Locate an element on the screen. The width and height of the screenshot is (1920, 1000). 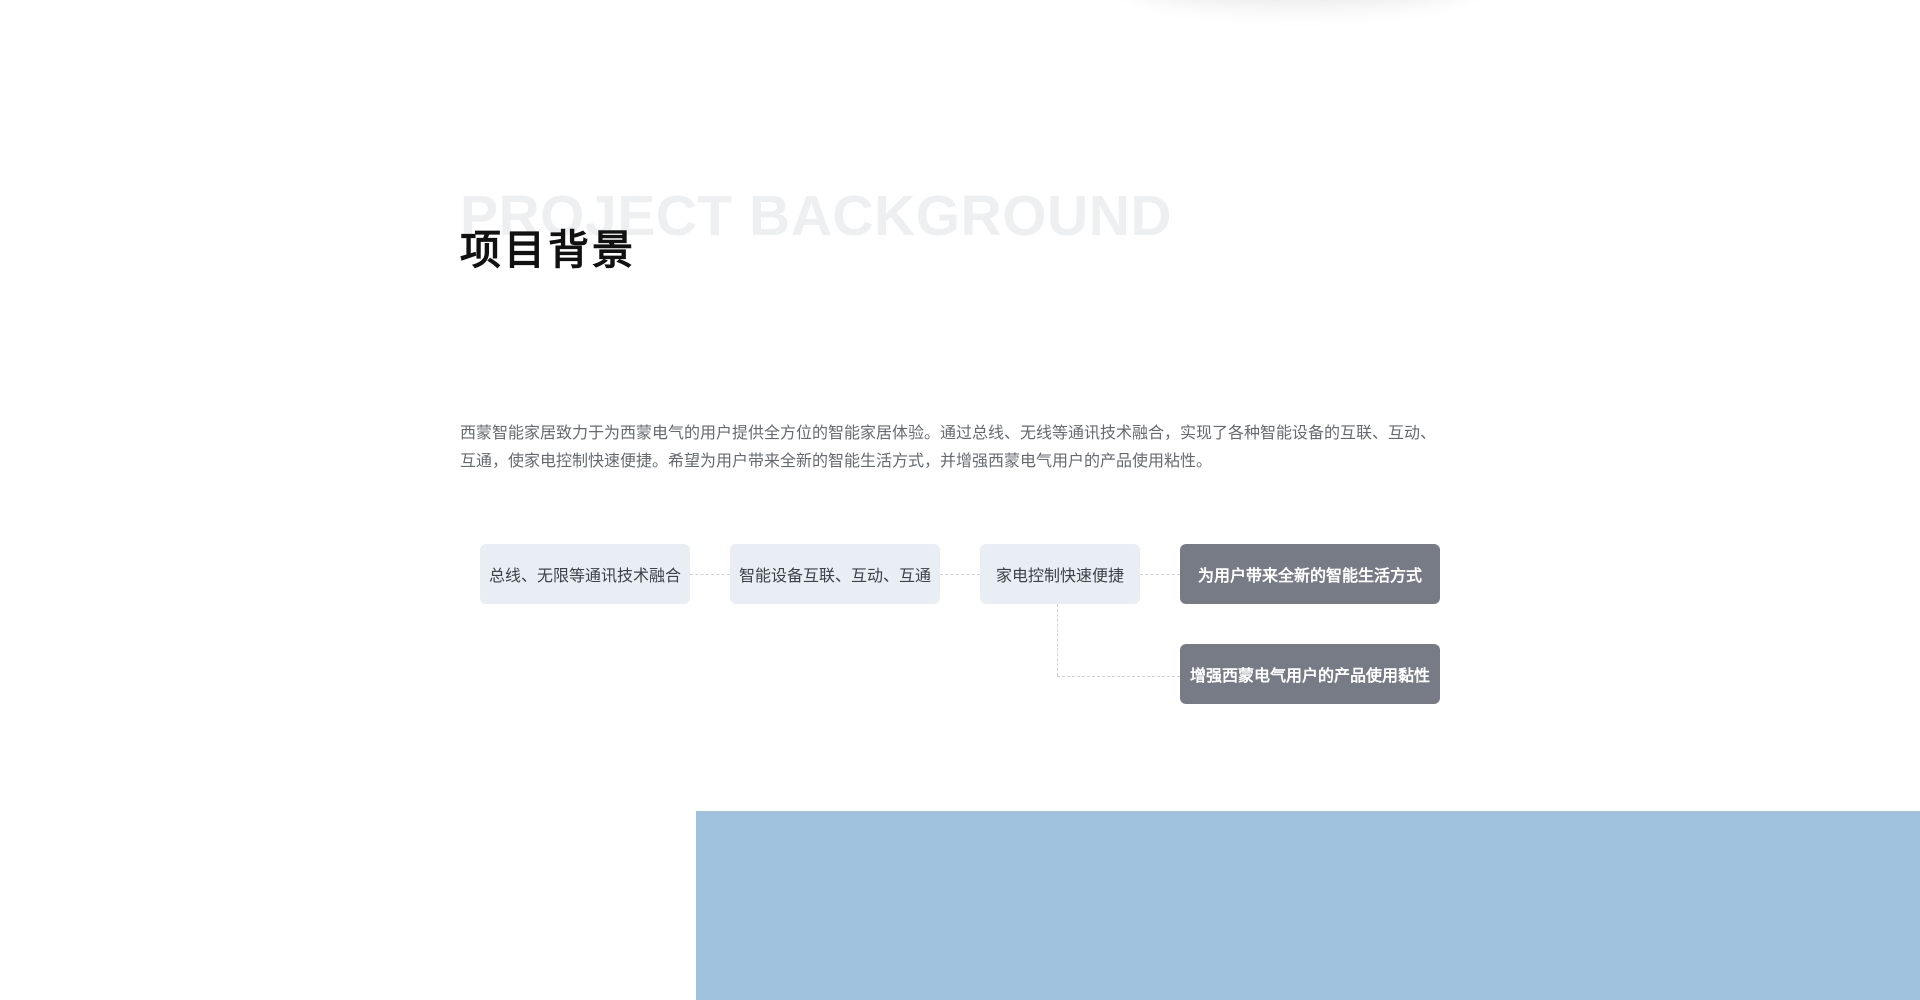
accent-color-block is located at coordinates (1308, 905).